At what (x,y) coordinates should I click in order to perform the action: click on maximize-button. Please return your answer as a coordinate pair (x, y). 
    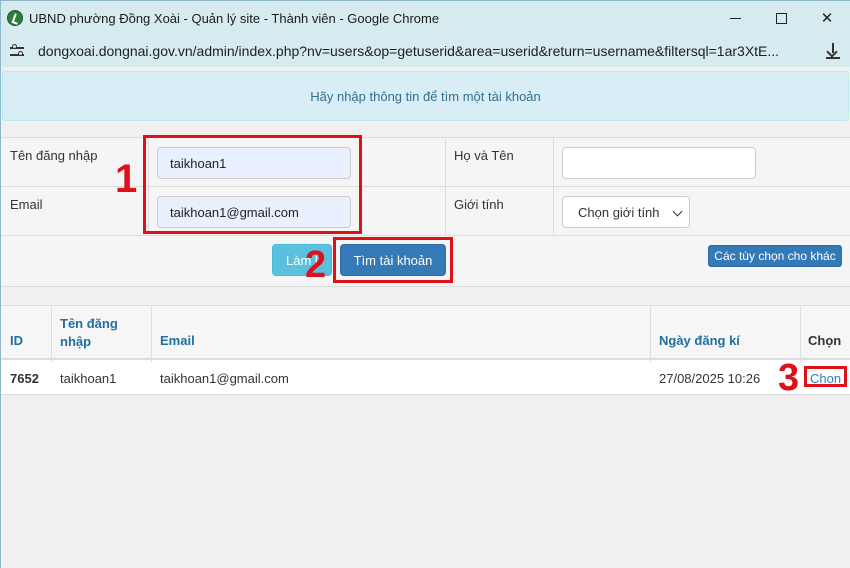
    Looking at the image, I should click on (781, 18).